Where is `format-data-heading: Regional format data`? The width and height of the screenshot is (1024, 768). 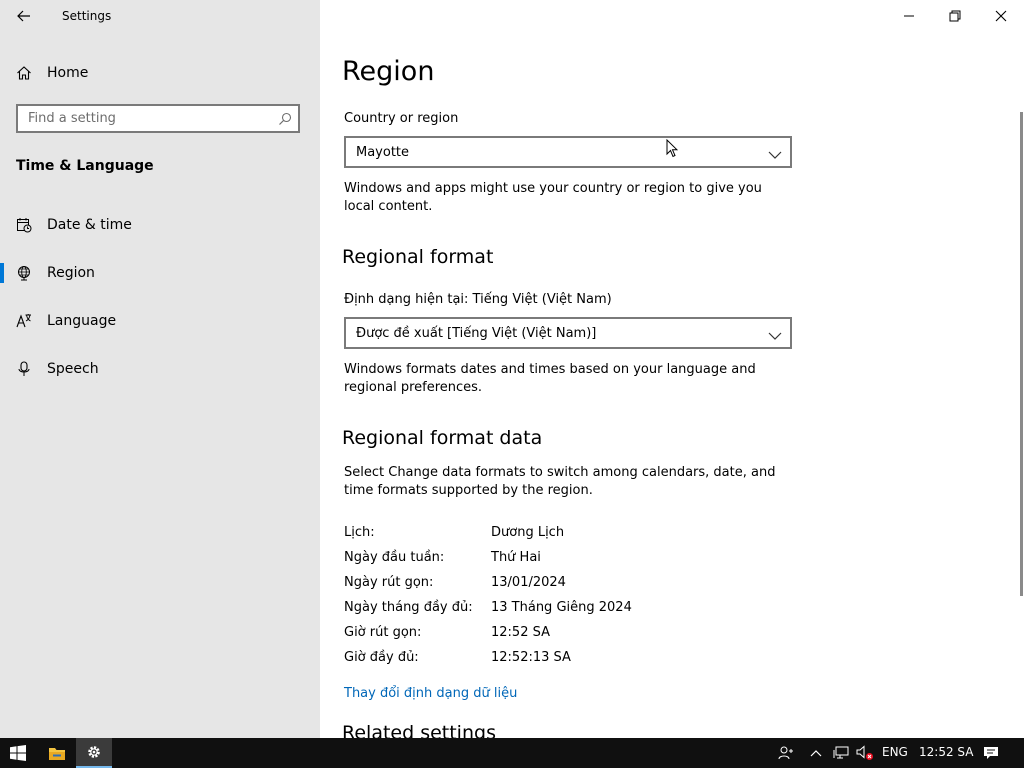
format-data-heading: Regional format data is located at coordinates (442, 438).